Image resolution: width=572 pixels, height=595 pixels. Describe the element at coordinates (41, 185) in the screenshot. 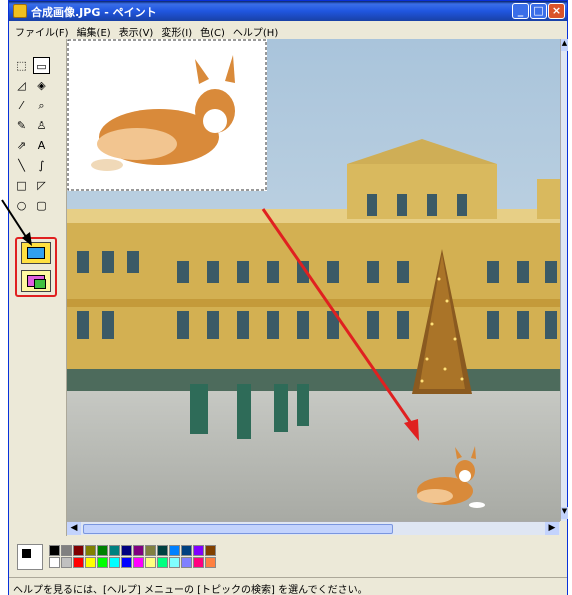

I see `polygon-tool: ◸` at that location.